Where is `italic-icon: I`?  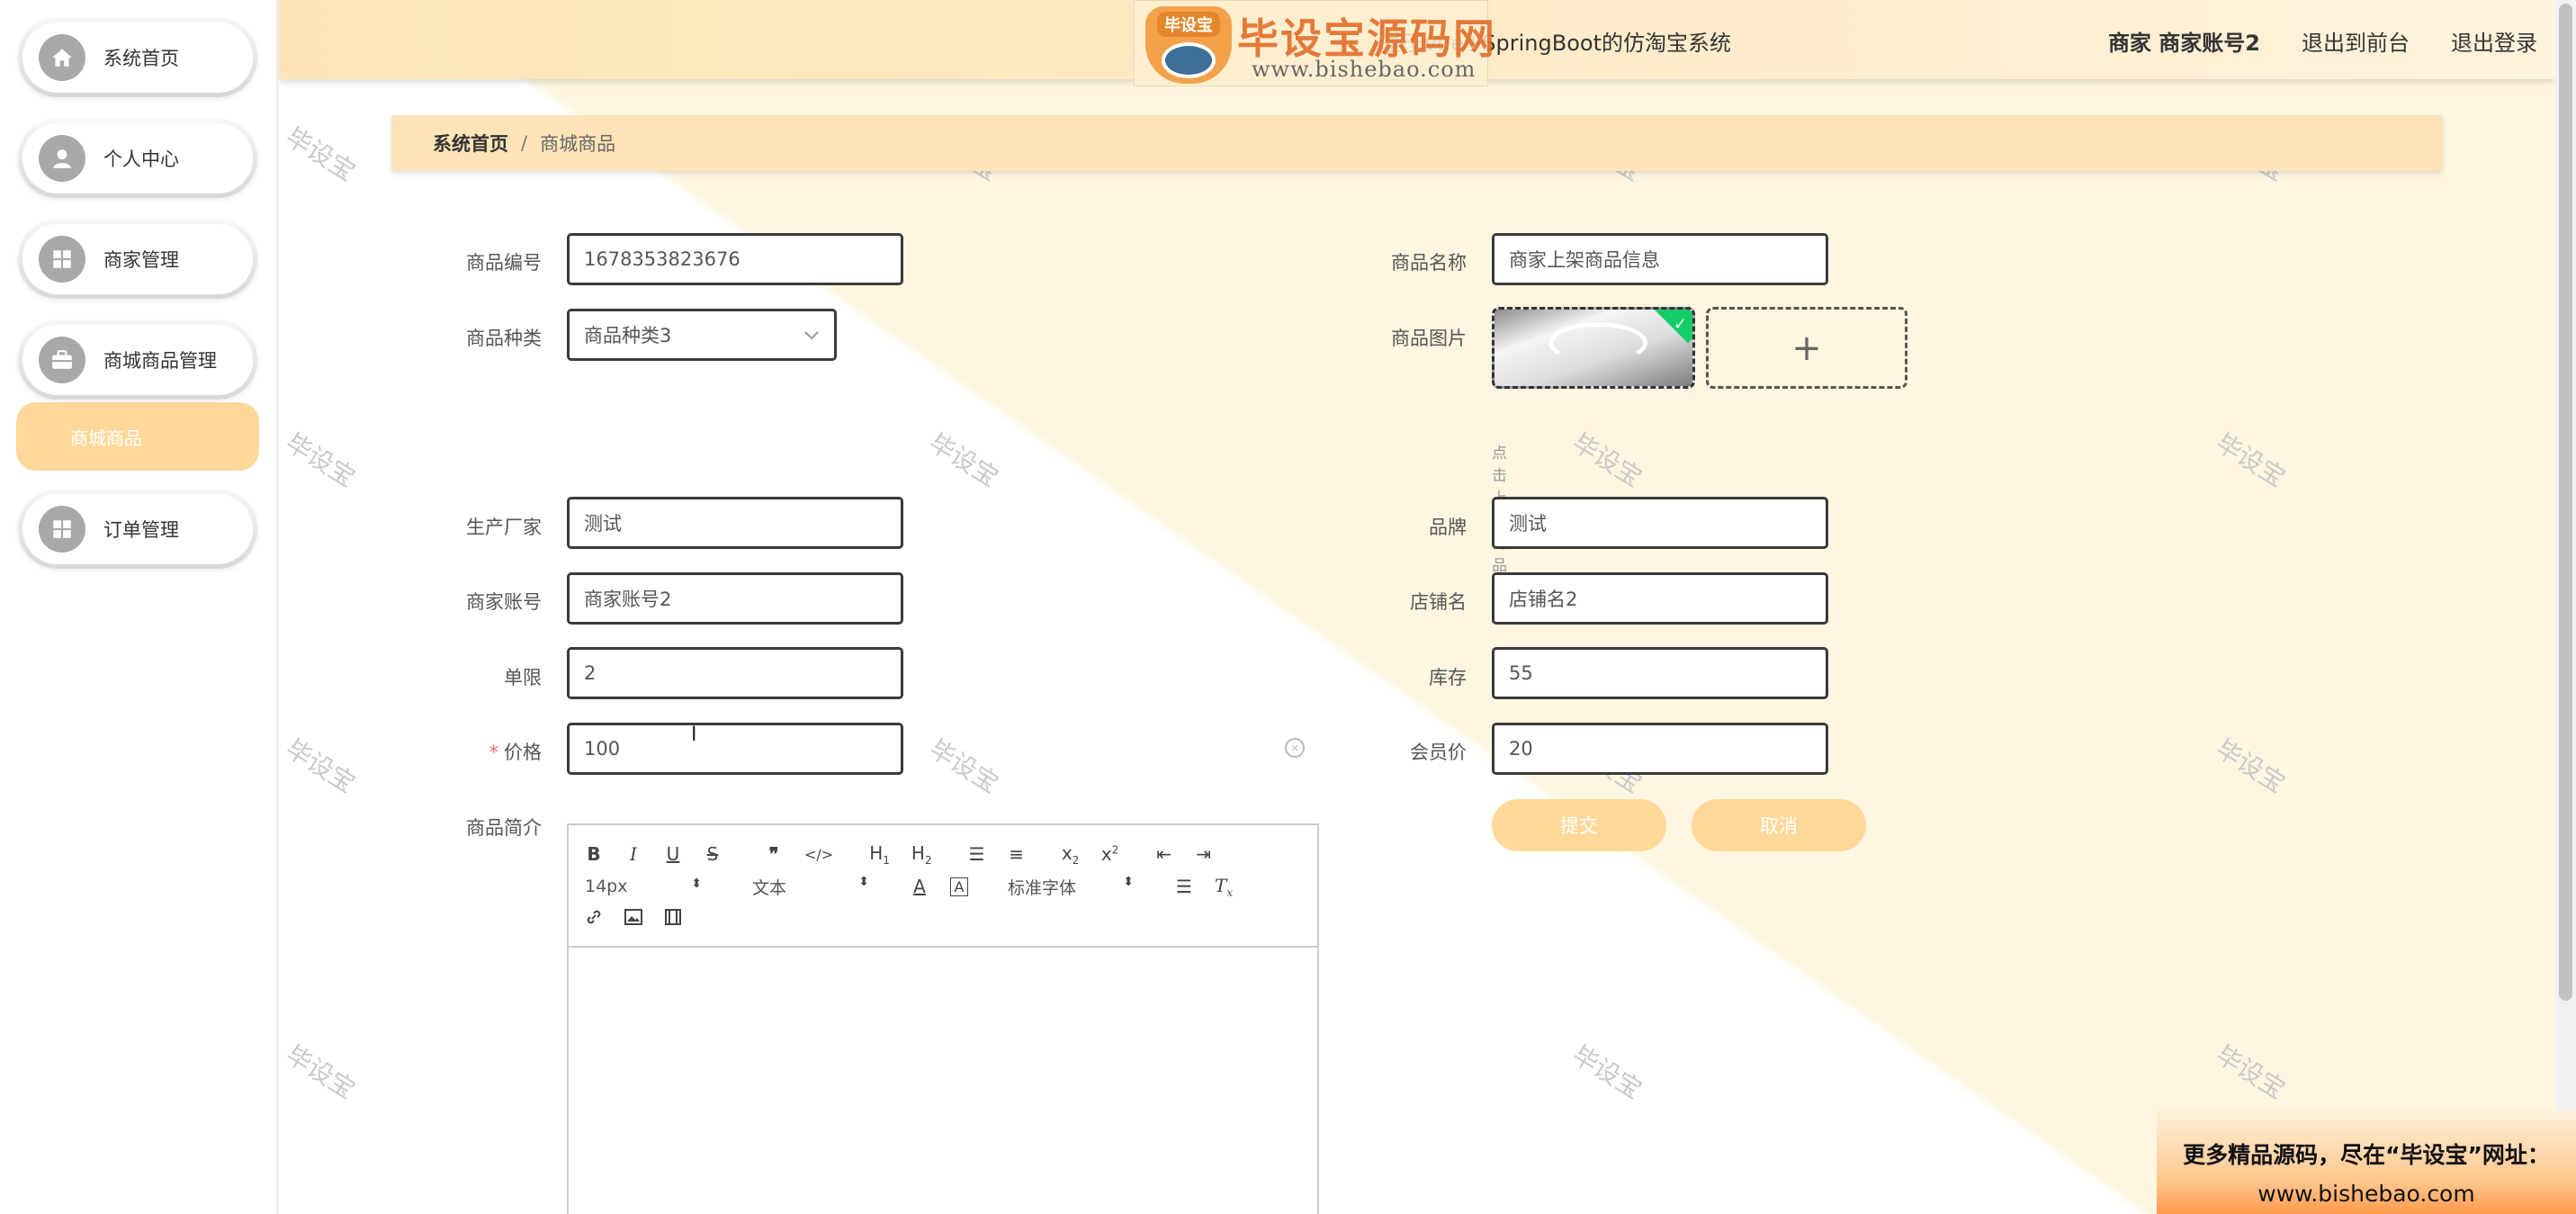
italic-icon: I is located at coordinates (633, 854).